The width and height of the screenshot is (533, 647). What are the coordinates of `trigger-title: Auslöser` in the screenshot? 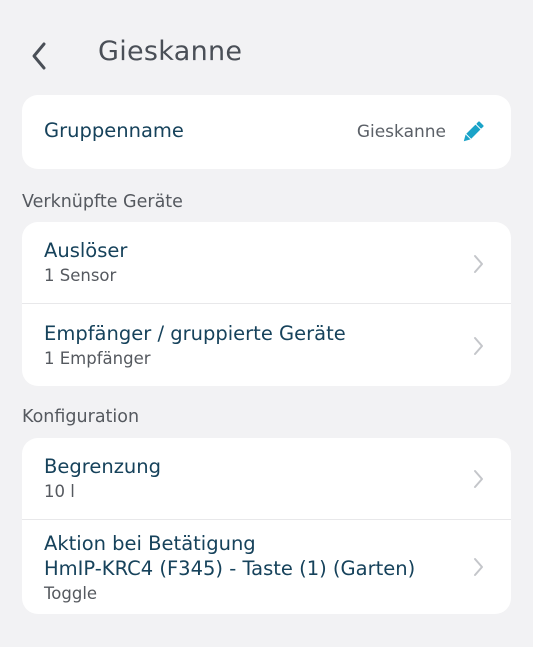 It's located at (86, 250).